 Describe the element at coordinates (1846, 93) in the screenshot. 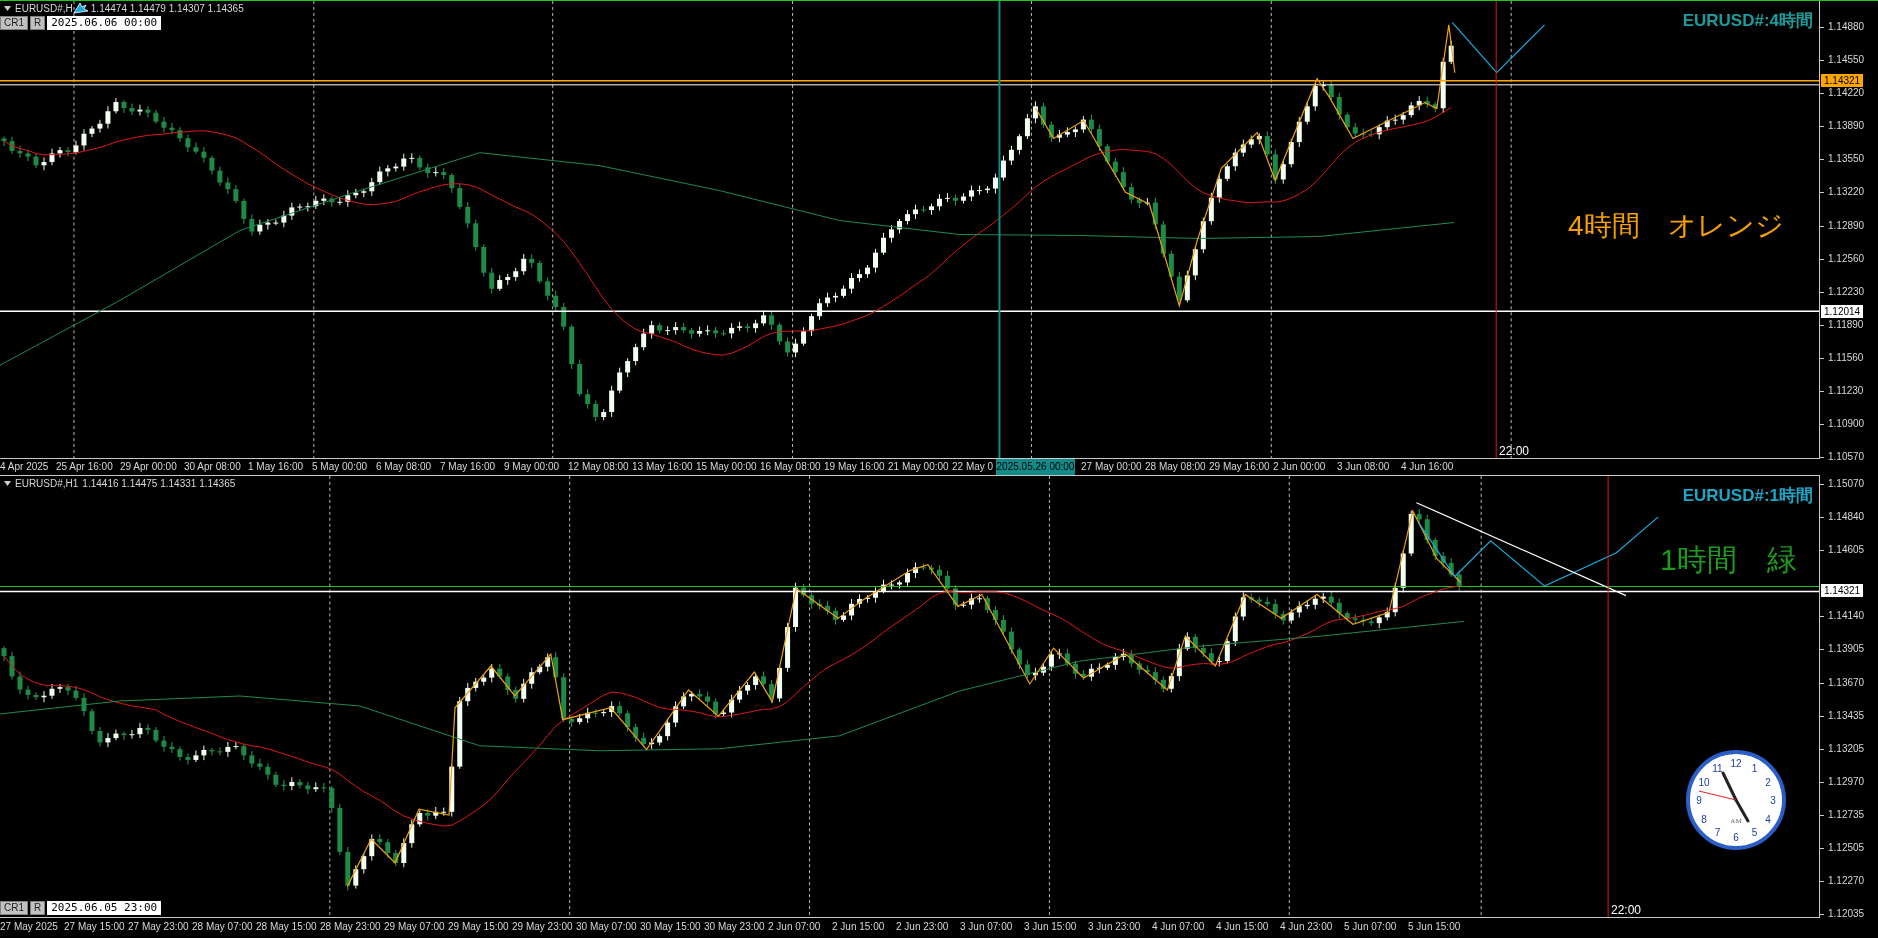

I see `price-tick-label: 1.14220` at that location.